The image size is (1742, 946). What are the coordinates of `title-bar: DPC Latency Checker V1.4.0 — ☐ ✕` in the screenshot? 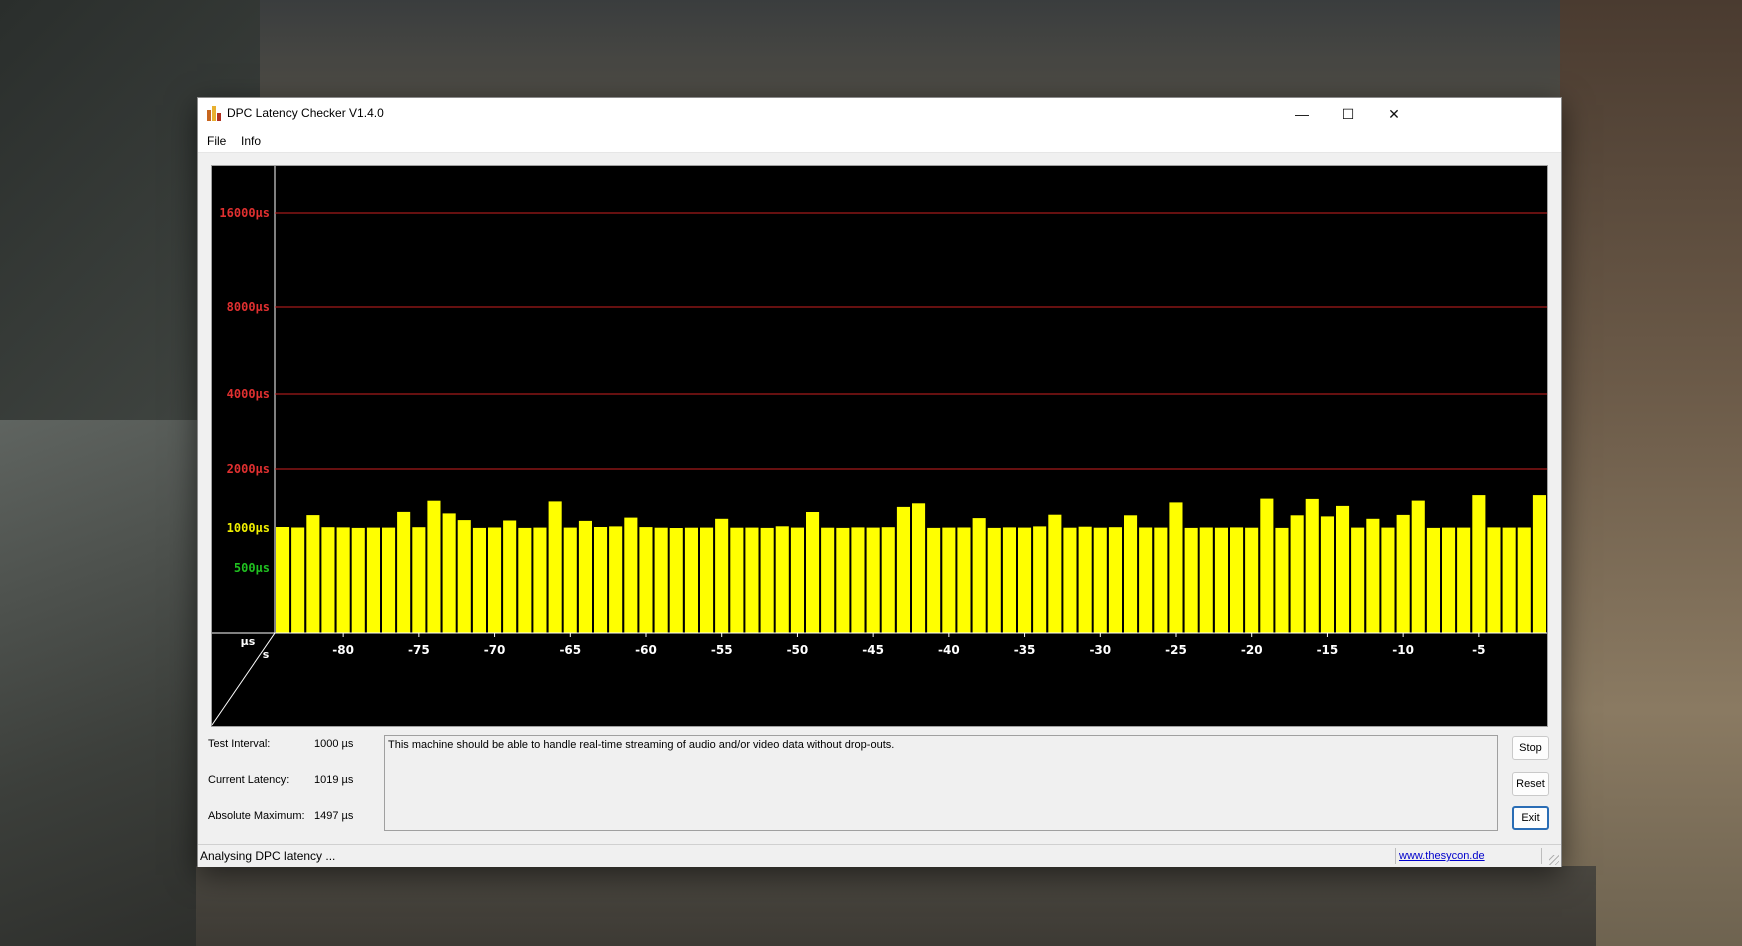 It's located at (879, 114).